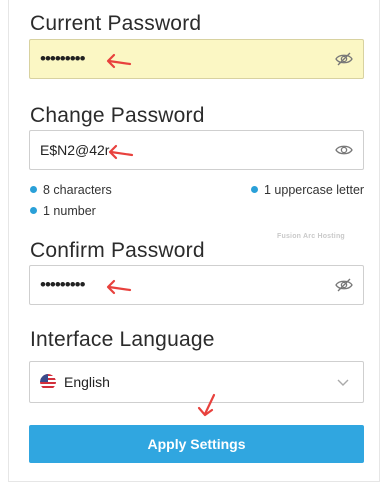 The image size is (382, 483). I want to click on change-password-label: Change Password, so click(117, 115).